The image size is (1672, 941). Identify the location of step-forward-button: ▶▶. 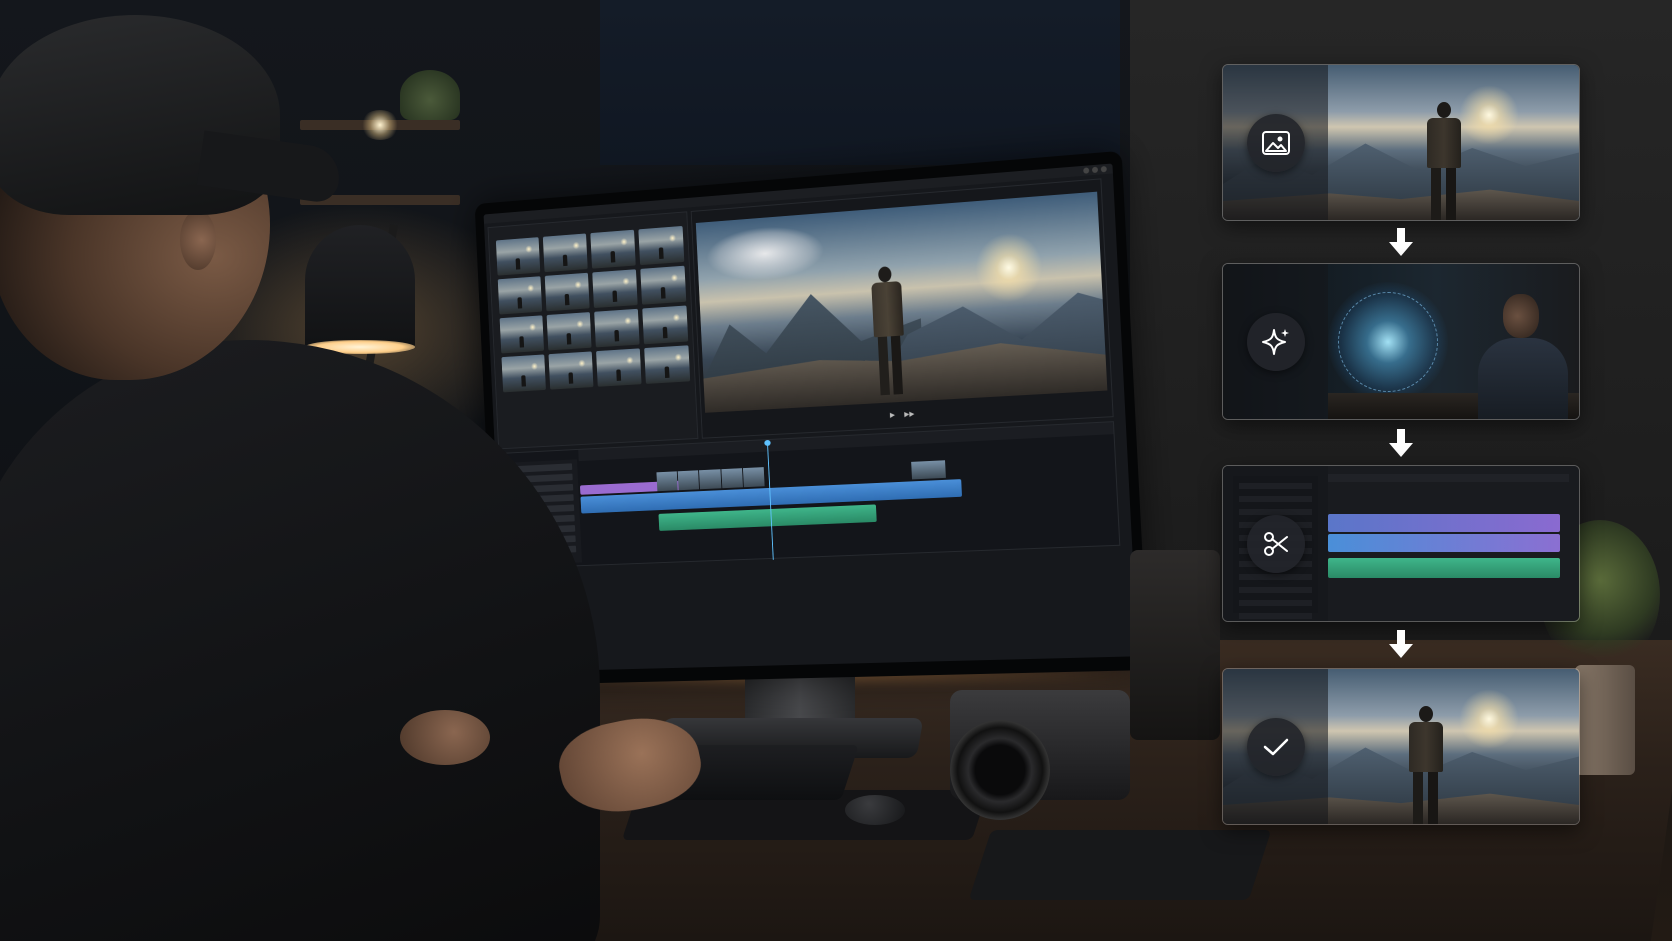
(909, 414).